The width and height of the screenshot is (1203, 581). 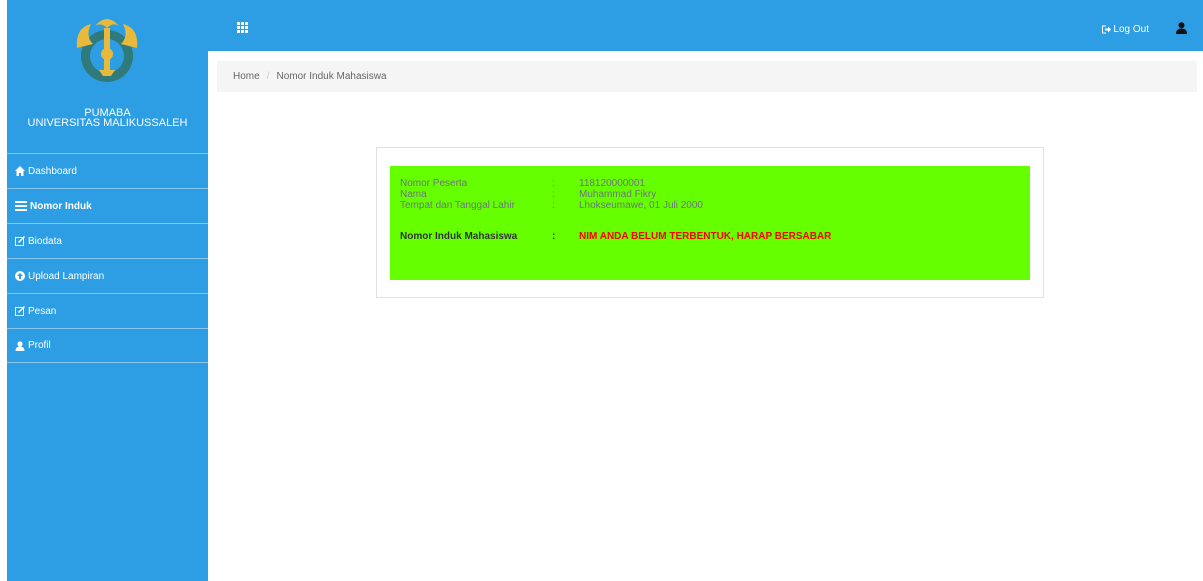 I want to click on sidebar-item-nomor-induk: Nomor Induk, so click(x=107, y=205).